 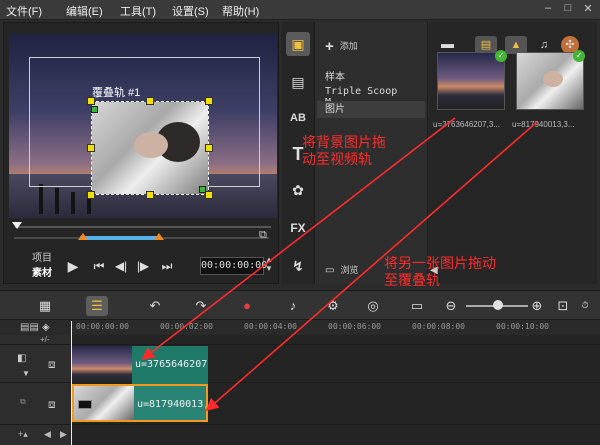 What do you see at coordinates (116, 93) in the screenshot?
I see `overlay-track-title: 覆叠轨 #1` at bounding box center [116, 93].